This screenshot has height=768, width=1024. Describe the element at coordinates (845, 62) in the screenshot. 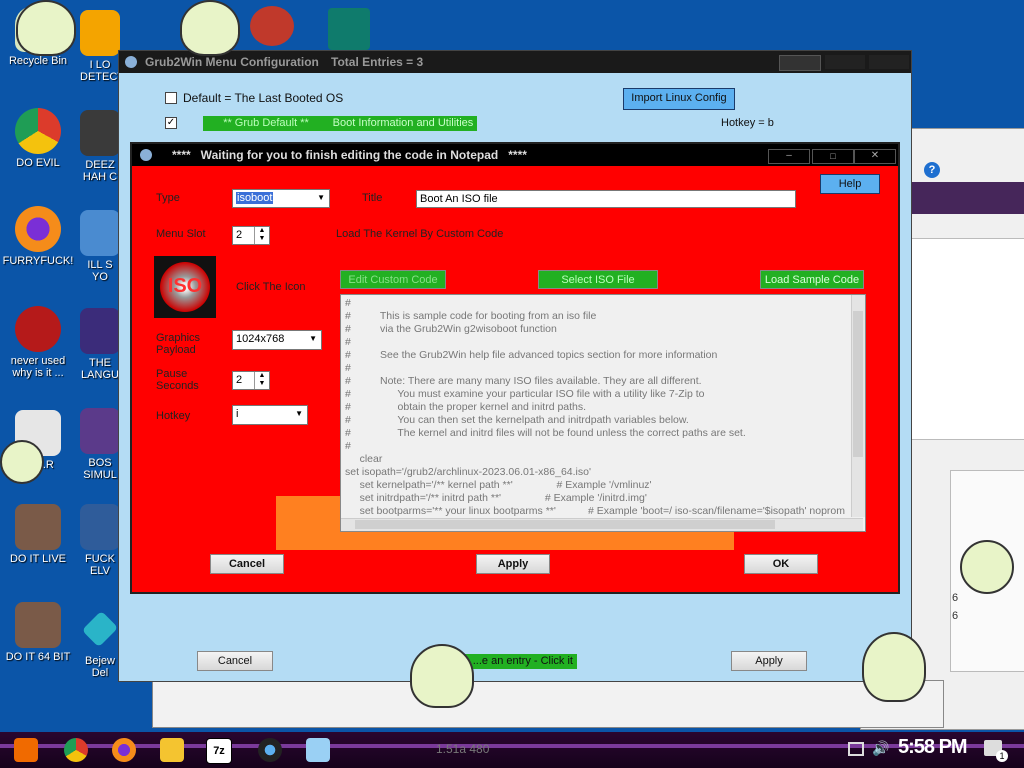

I see `maximize-button` at that location.